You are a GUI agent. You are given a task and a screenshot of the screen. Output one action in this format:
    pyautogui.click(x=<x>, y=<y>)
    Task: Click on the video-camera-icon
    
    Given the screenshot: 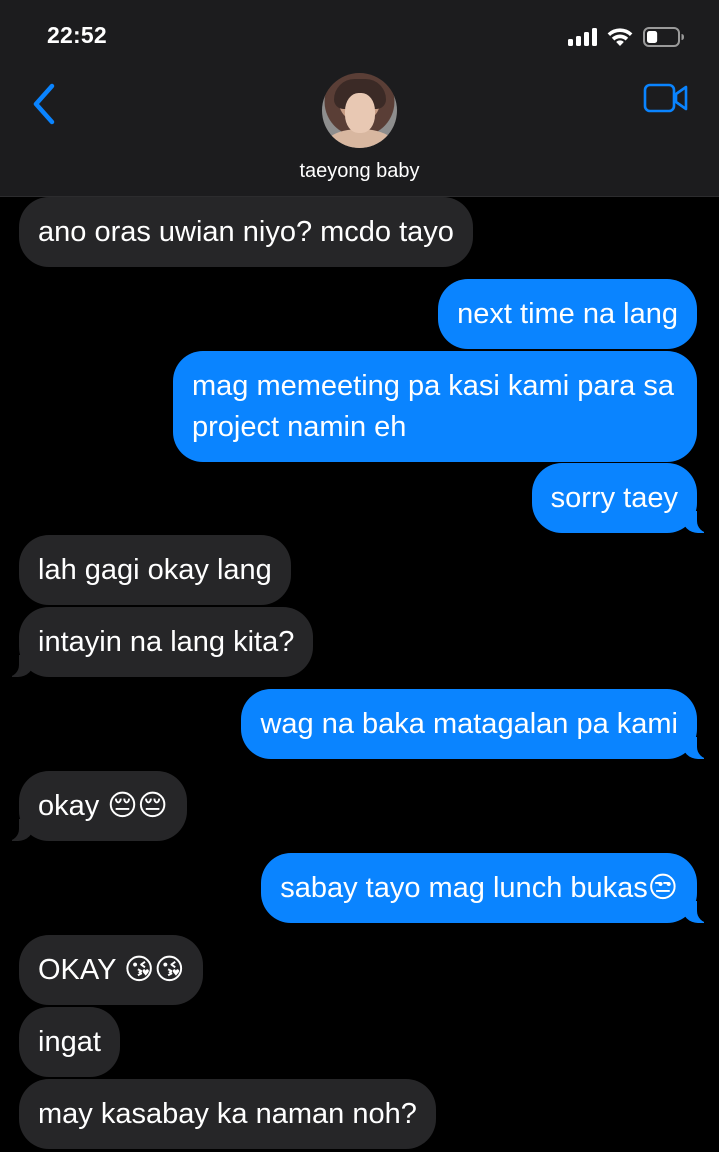 What is the action you would take?
    pyautogui.click(x=665, y=98)
    